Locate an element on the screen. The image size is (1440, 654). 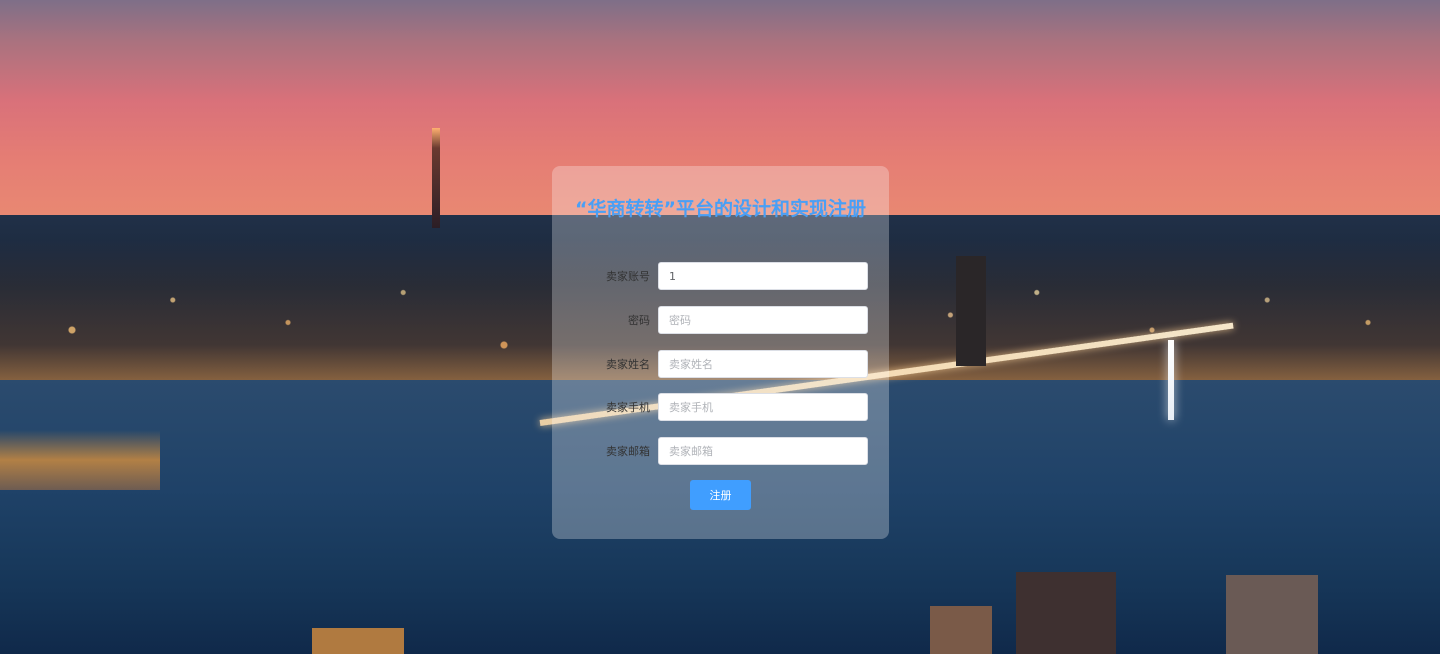
form-row-seller-name: 卖家姓名 is located at coordinates (720, 364).